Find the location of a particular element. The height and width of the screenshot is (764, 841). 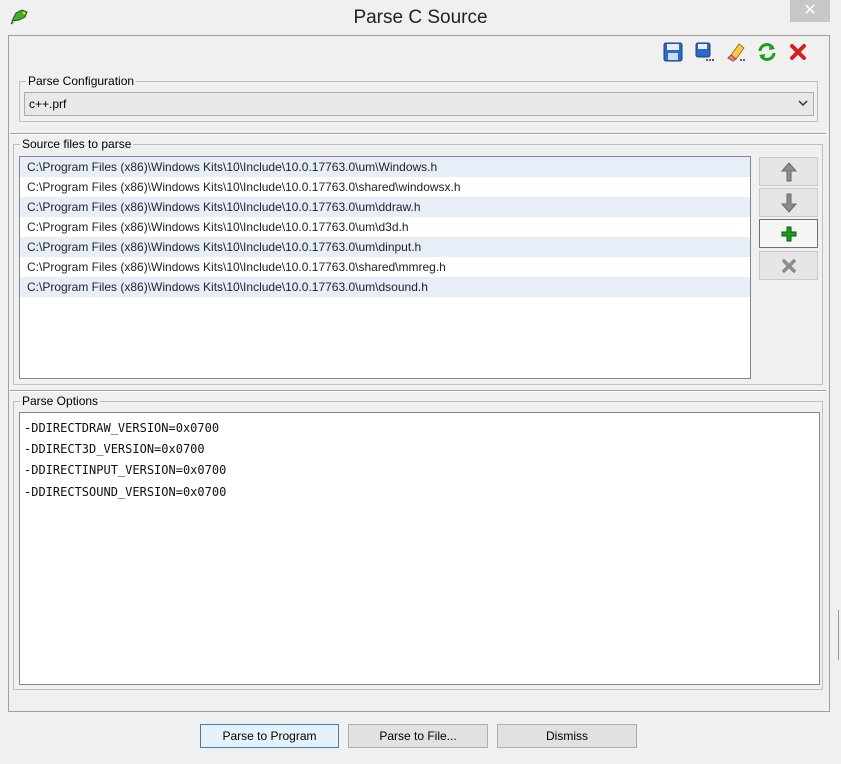

save-as-icon is located at coordinates (705, 52).